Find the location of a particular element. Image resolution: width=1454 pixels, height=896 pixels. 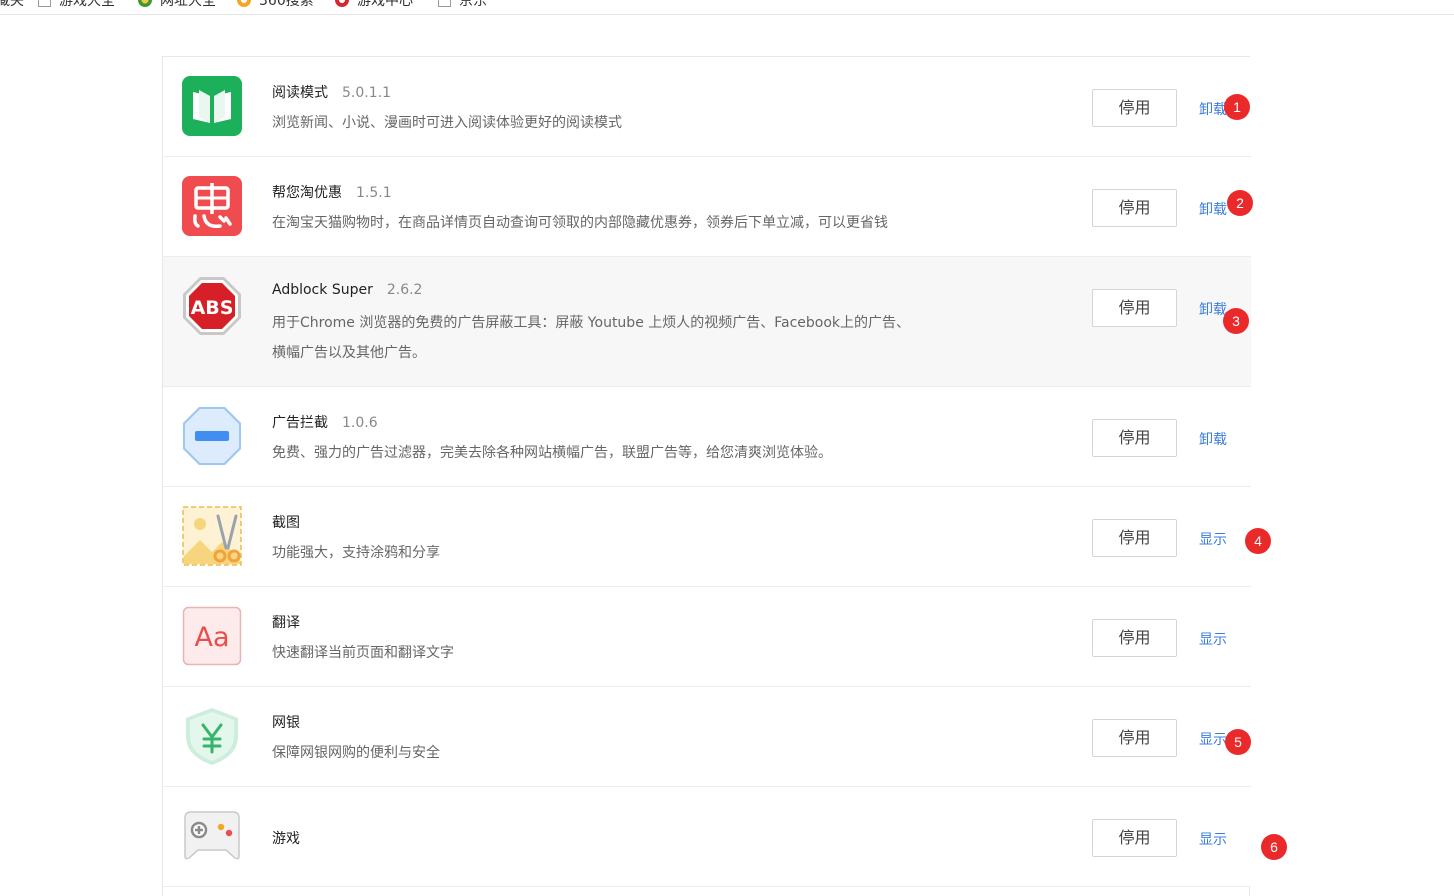

bookmark-favorites: 藏夹 is located at coordinates (12, 5).